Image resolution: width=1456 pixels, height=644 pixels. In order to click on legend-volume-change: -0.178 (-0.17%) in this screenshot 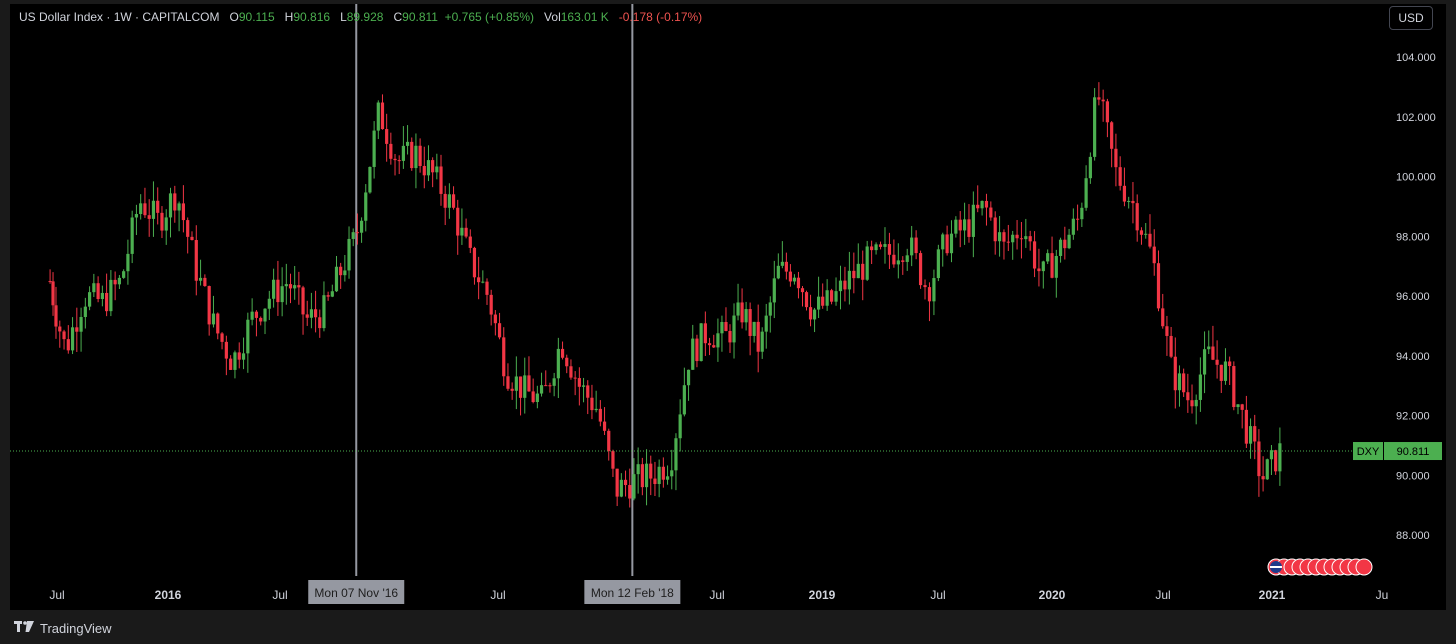, I will do `click(660, 17)`.